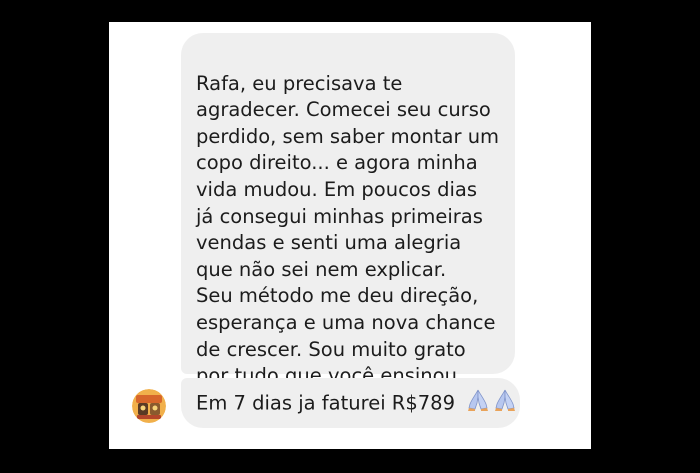 This screenshot has height=473, width=700. What do you see at coordinates (493, 404) in the screenshot?
I see `folded-hands-icon` at bounding box center [493, 404].